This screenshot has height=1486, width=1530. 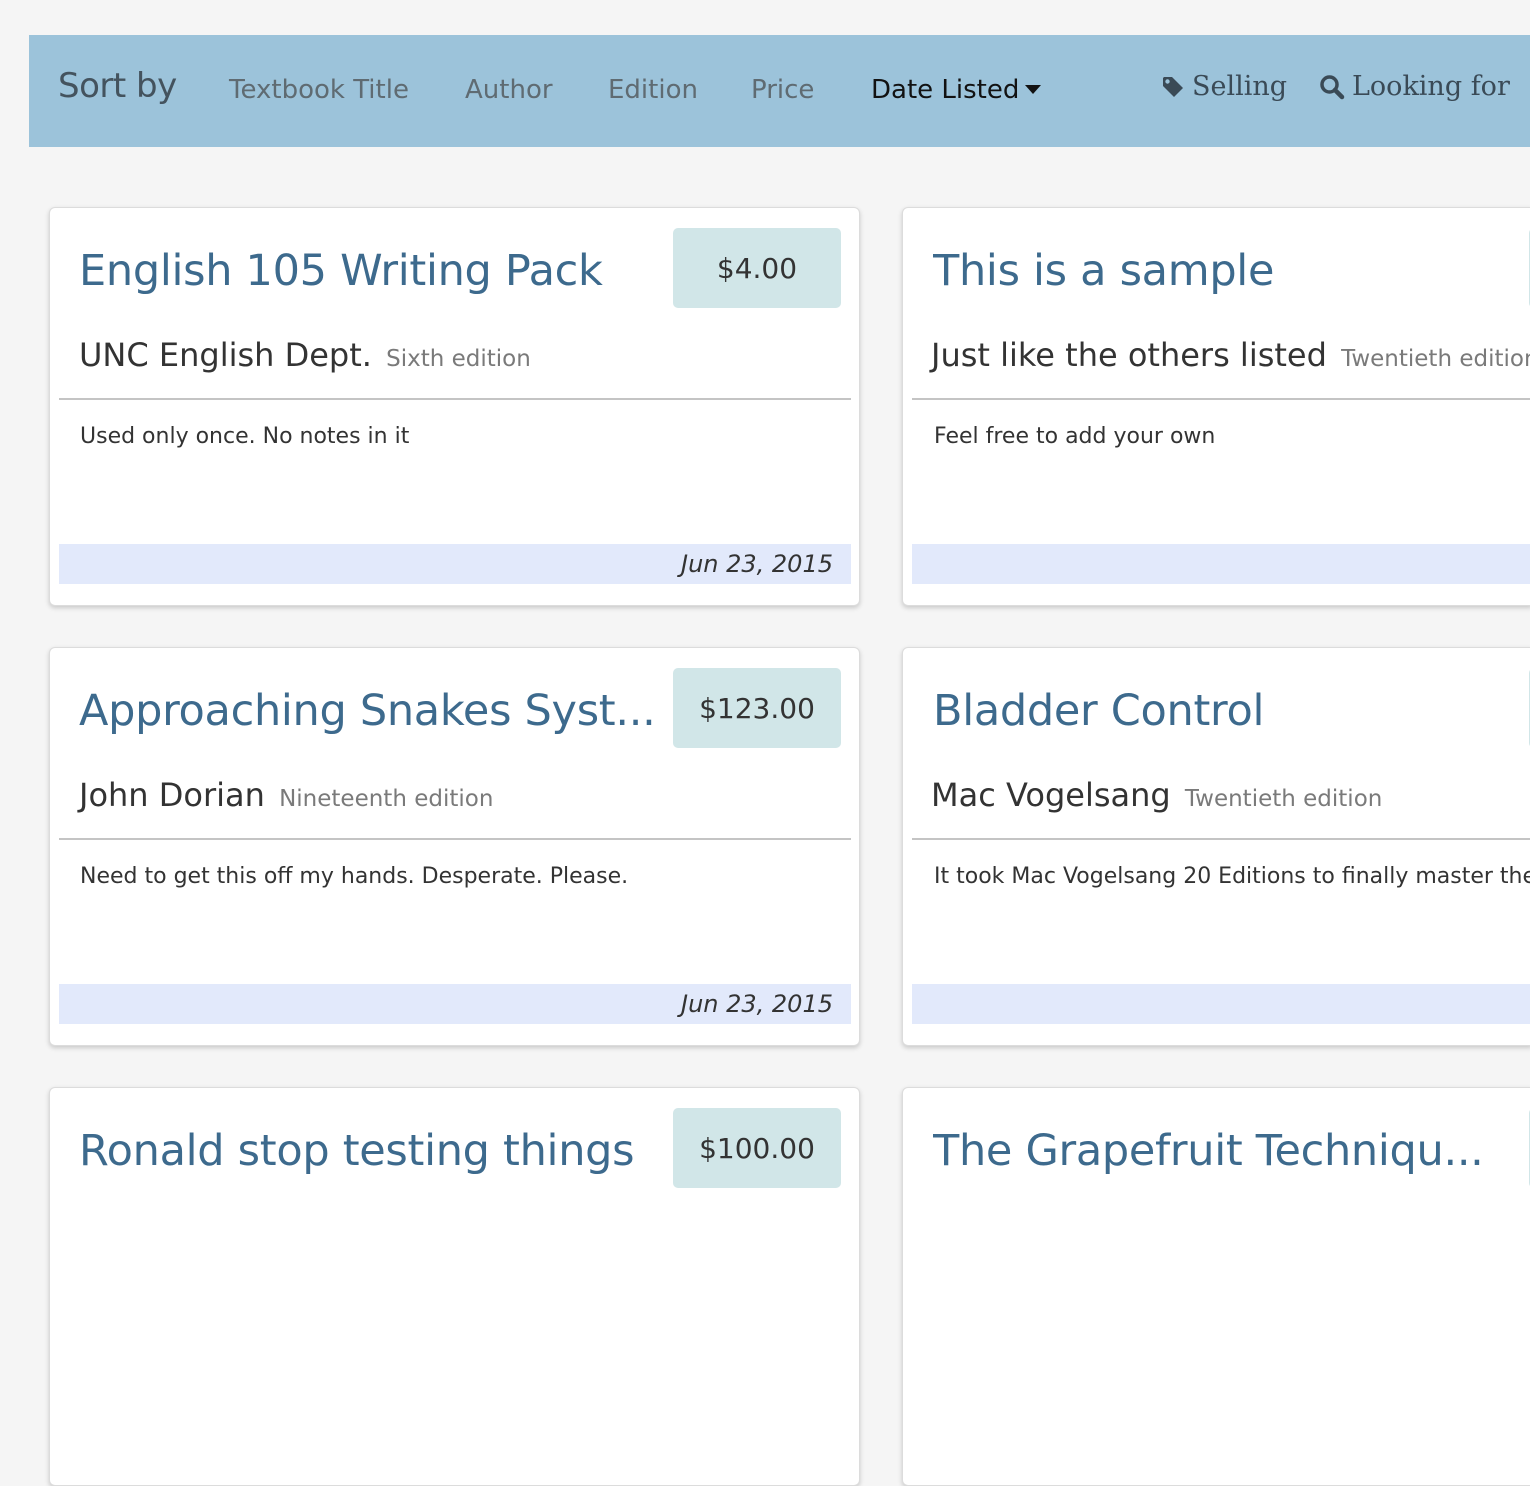 I want to click on author-name: UNC English Dept., so click(x=225, y=355).